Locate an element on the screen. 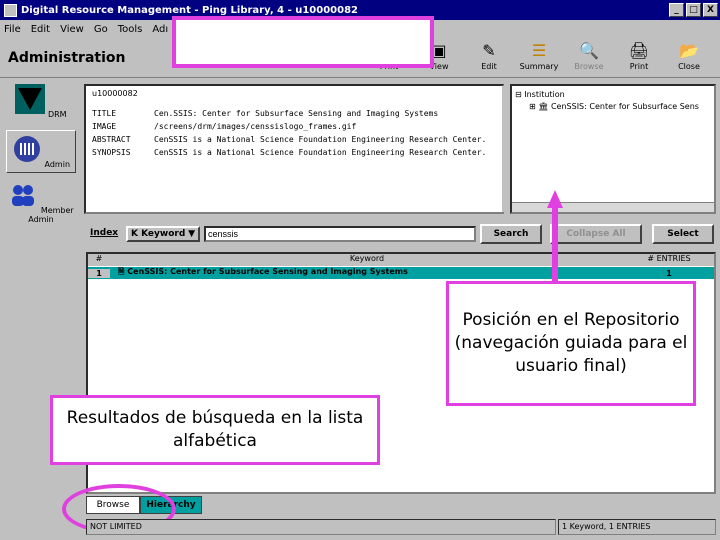 The width and height of the screenshot is (720, 540). edit-icon: ✎ is located at coordinates (489, 50).